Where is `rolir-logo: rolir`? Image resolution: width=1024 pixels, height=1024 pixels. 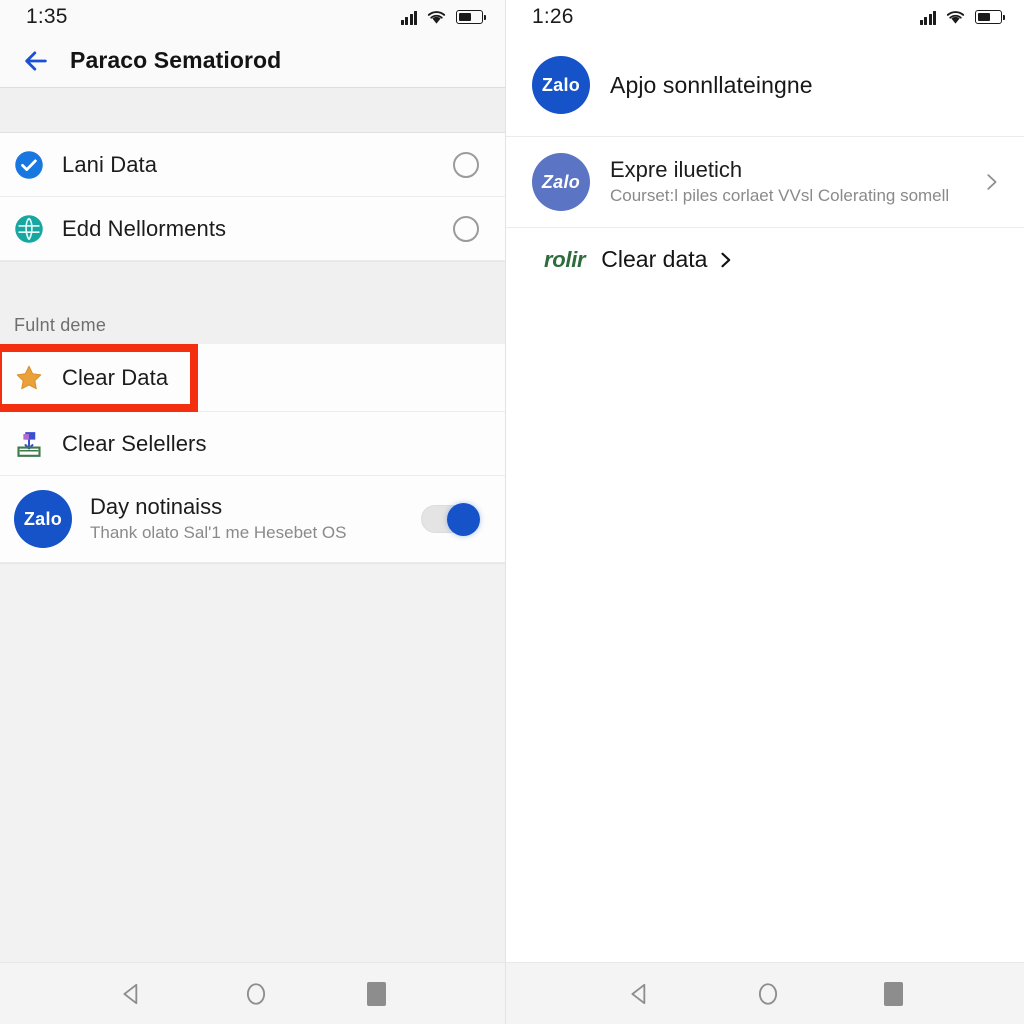 rolir-logo: rolir is located at coordinates (565, 259).